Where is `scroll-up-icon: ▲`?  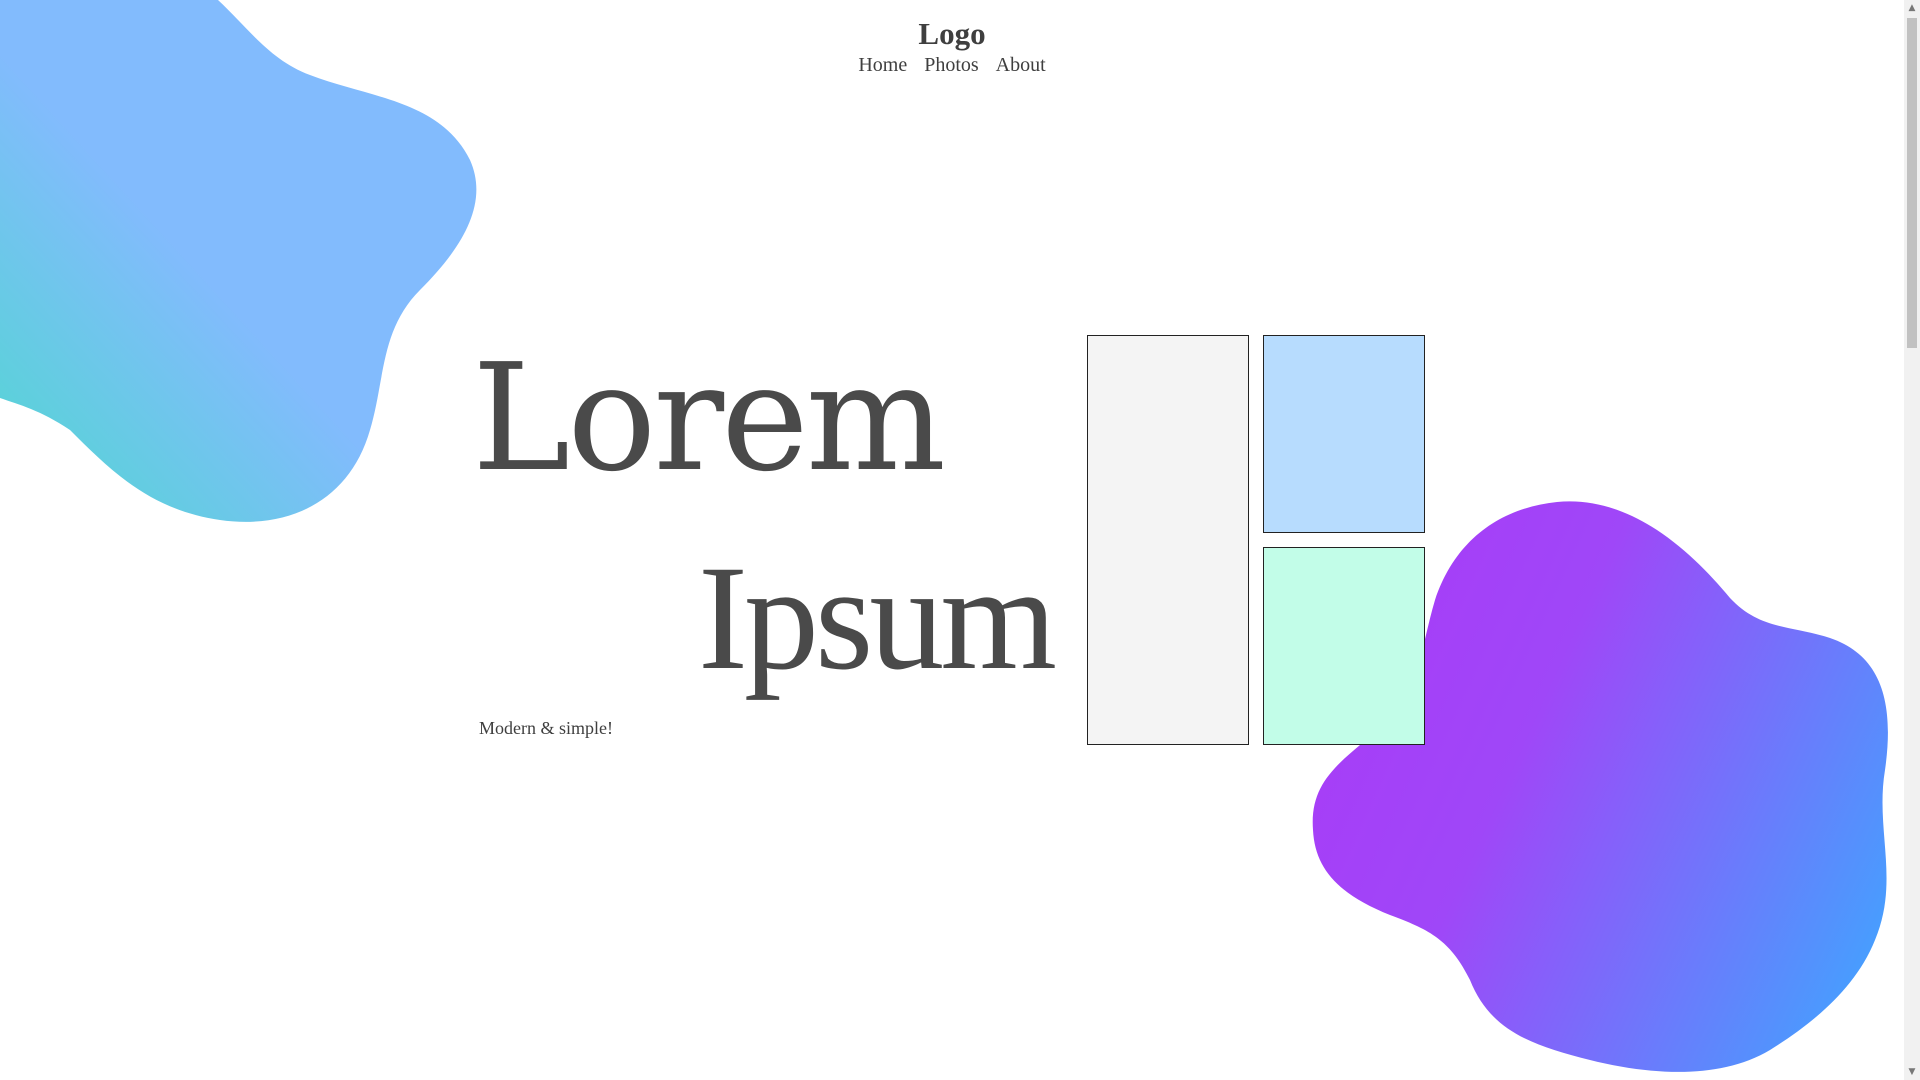 scroll-up-icon: ▲ is located at coordinates (1912, 8).